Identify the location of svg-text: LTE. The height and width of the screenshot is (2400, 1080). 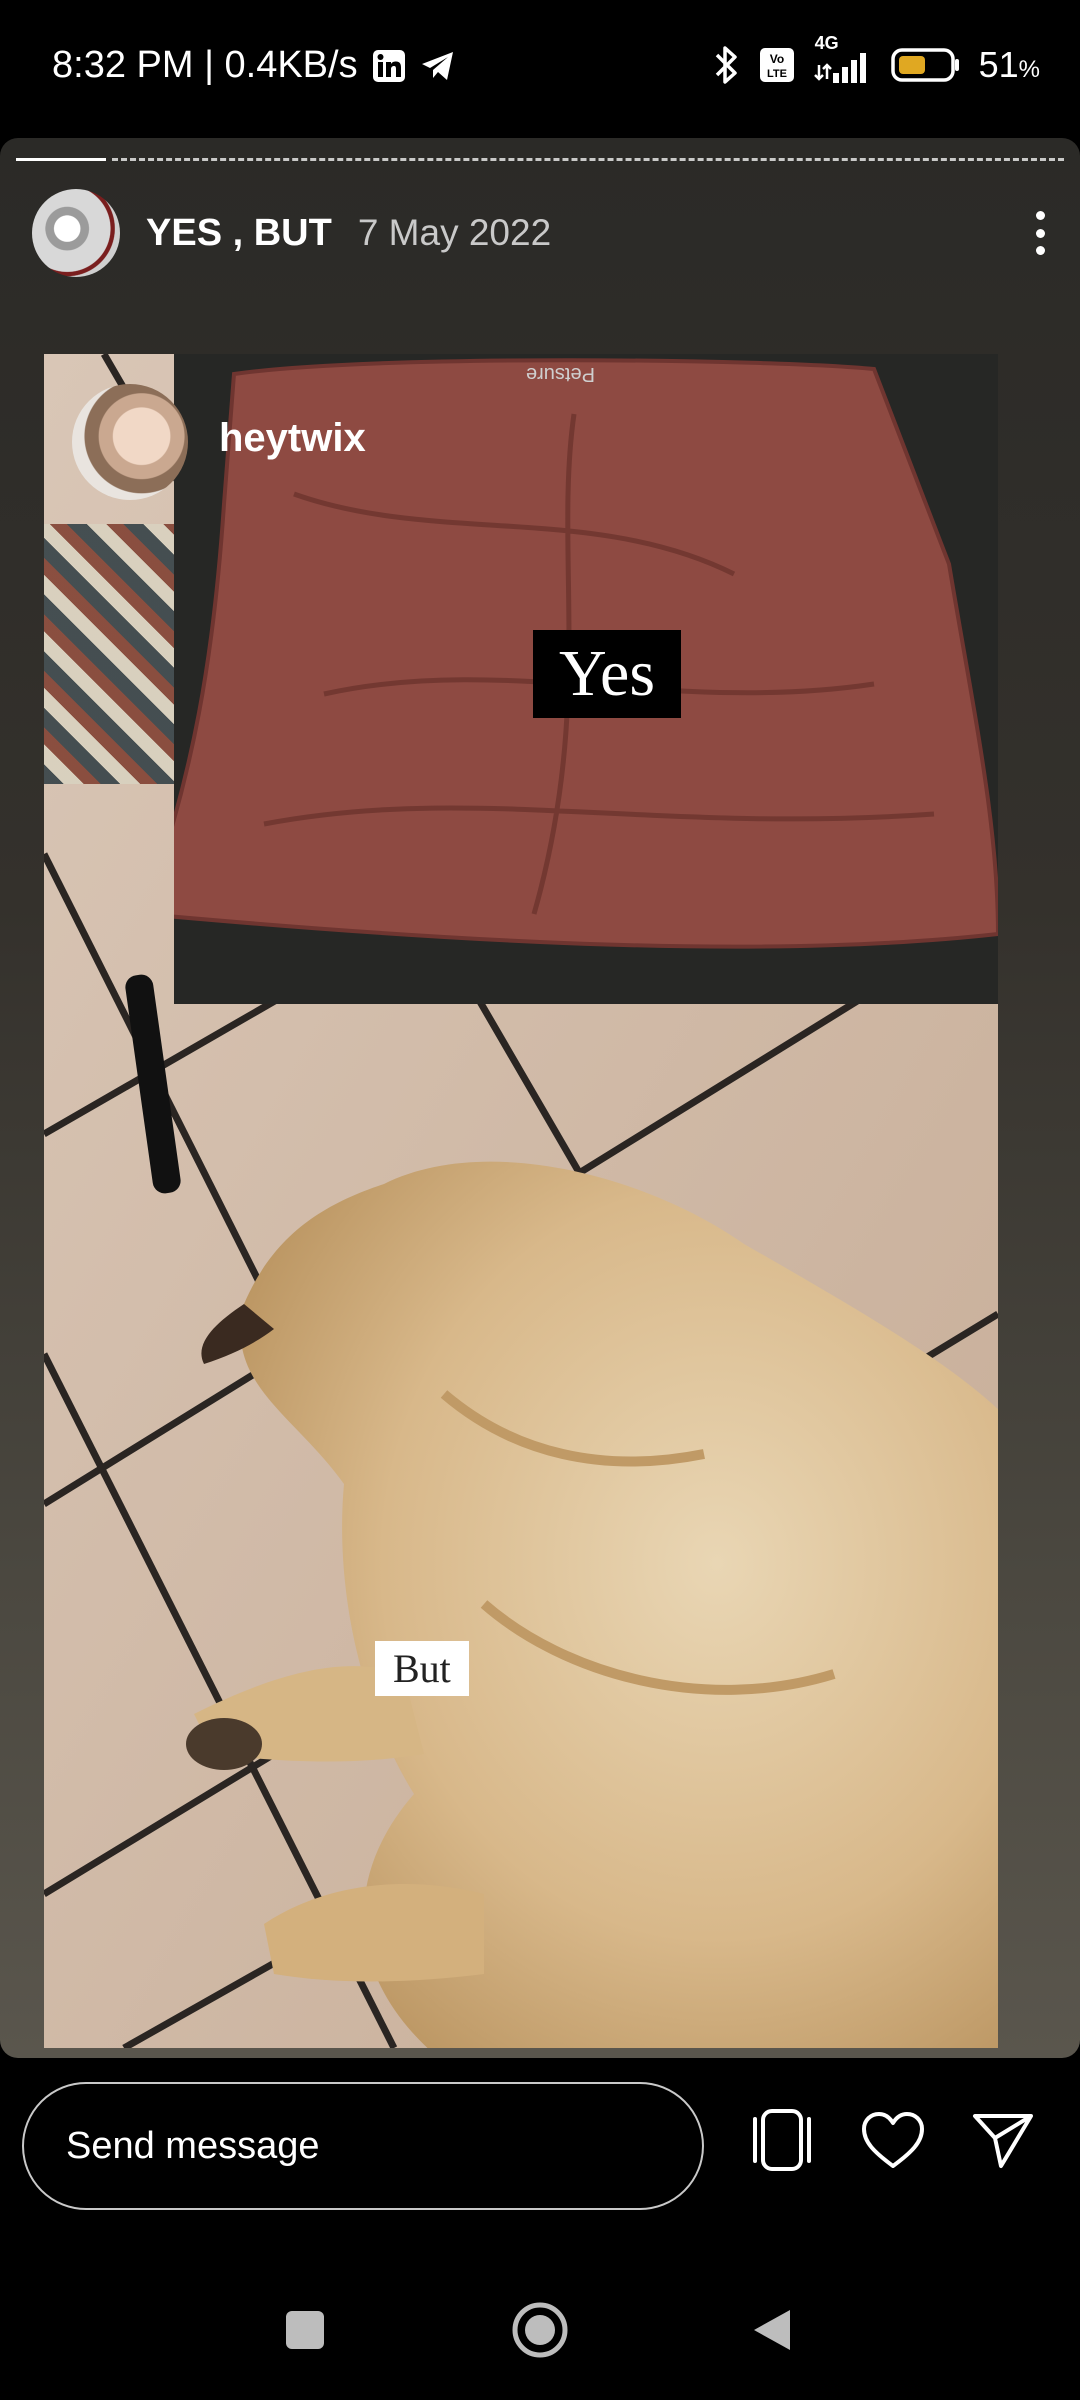
(777, 74).